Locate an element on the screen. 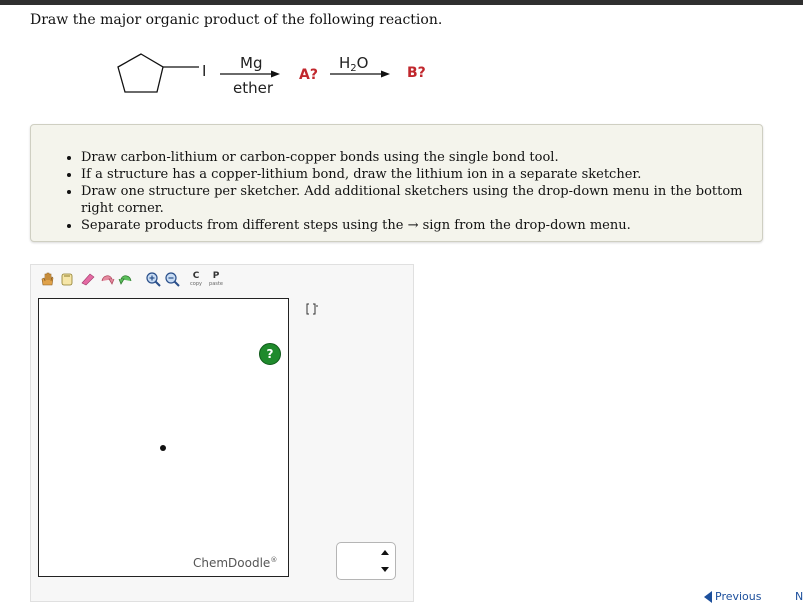 The height and width of the screenshot is (603, 803). bracket-icon is located at coordinates (312, 309).